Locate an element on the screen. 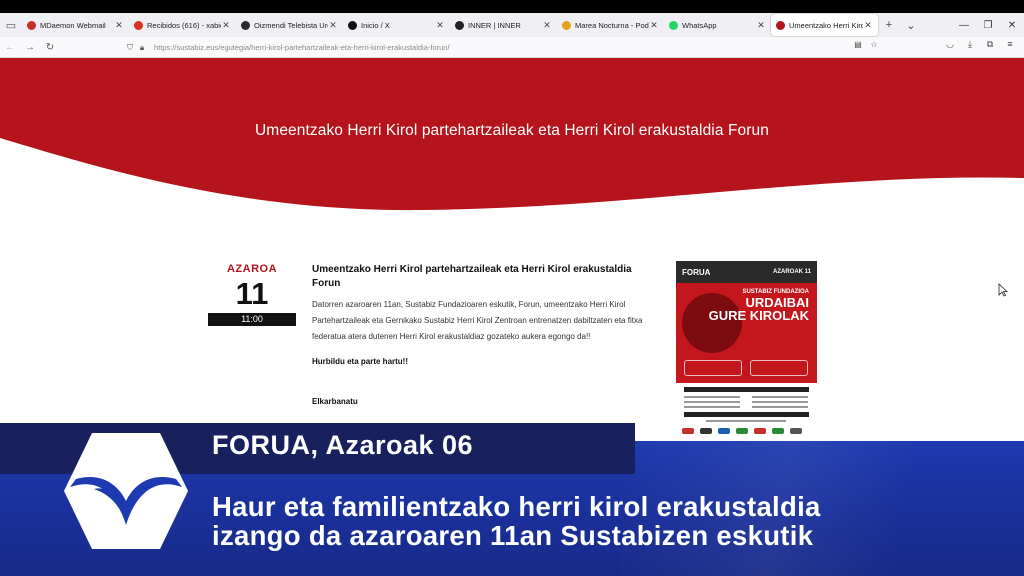 This screenshot has width=1024, height=576. mouse-cursor-icon is located at coordinates (1003, 290).